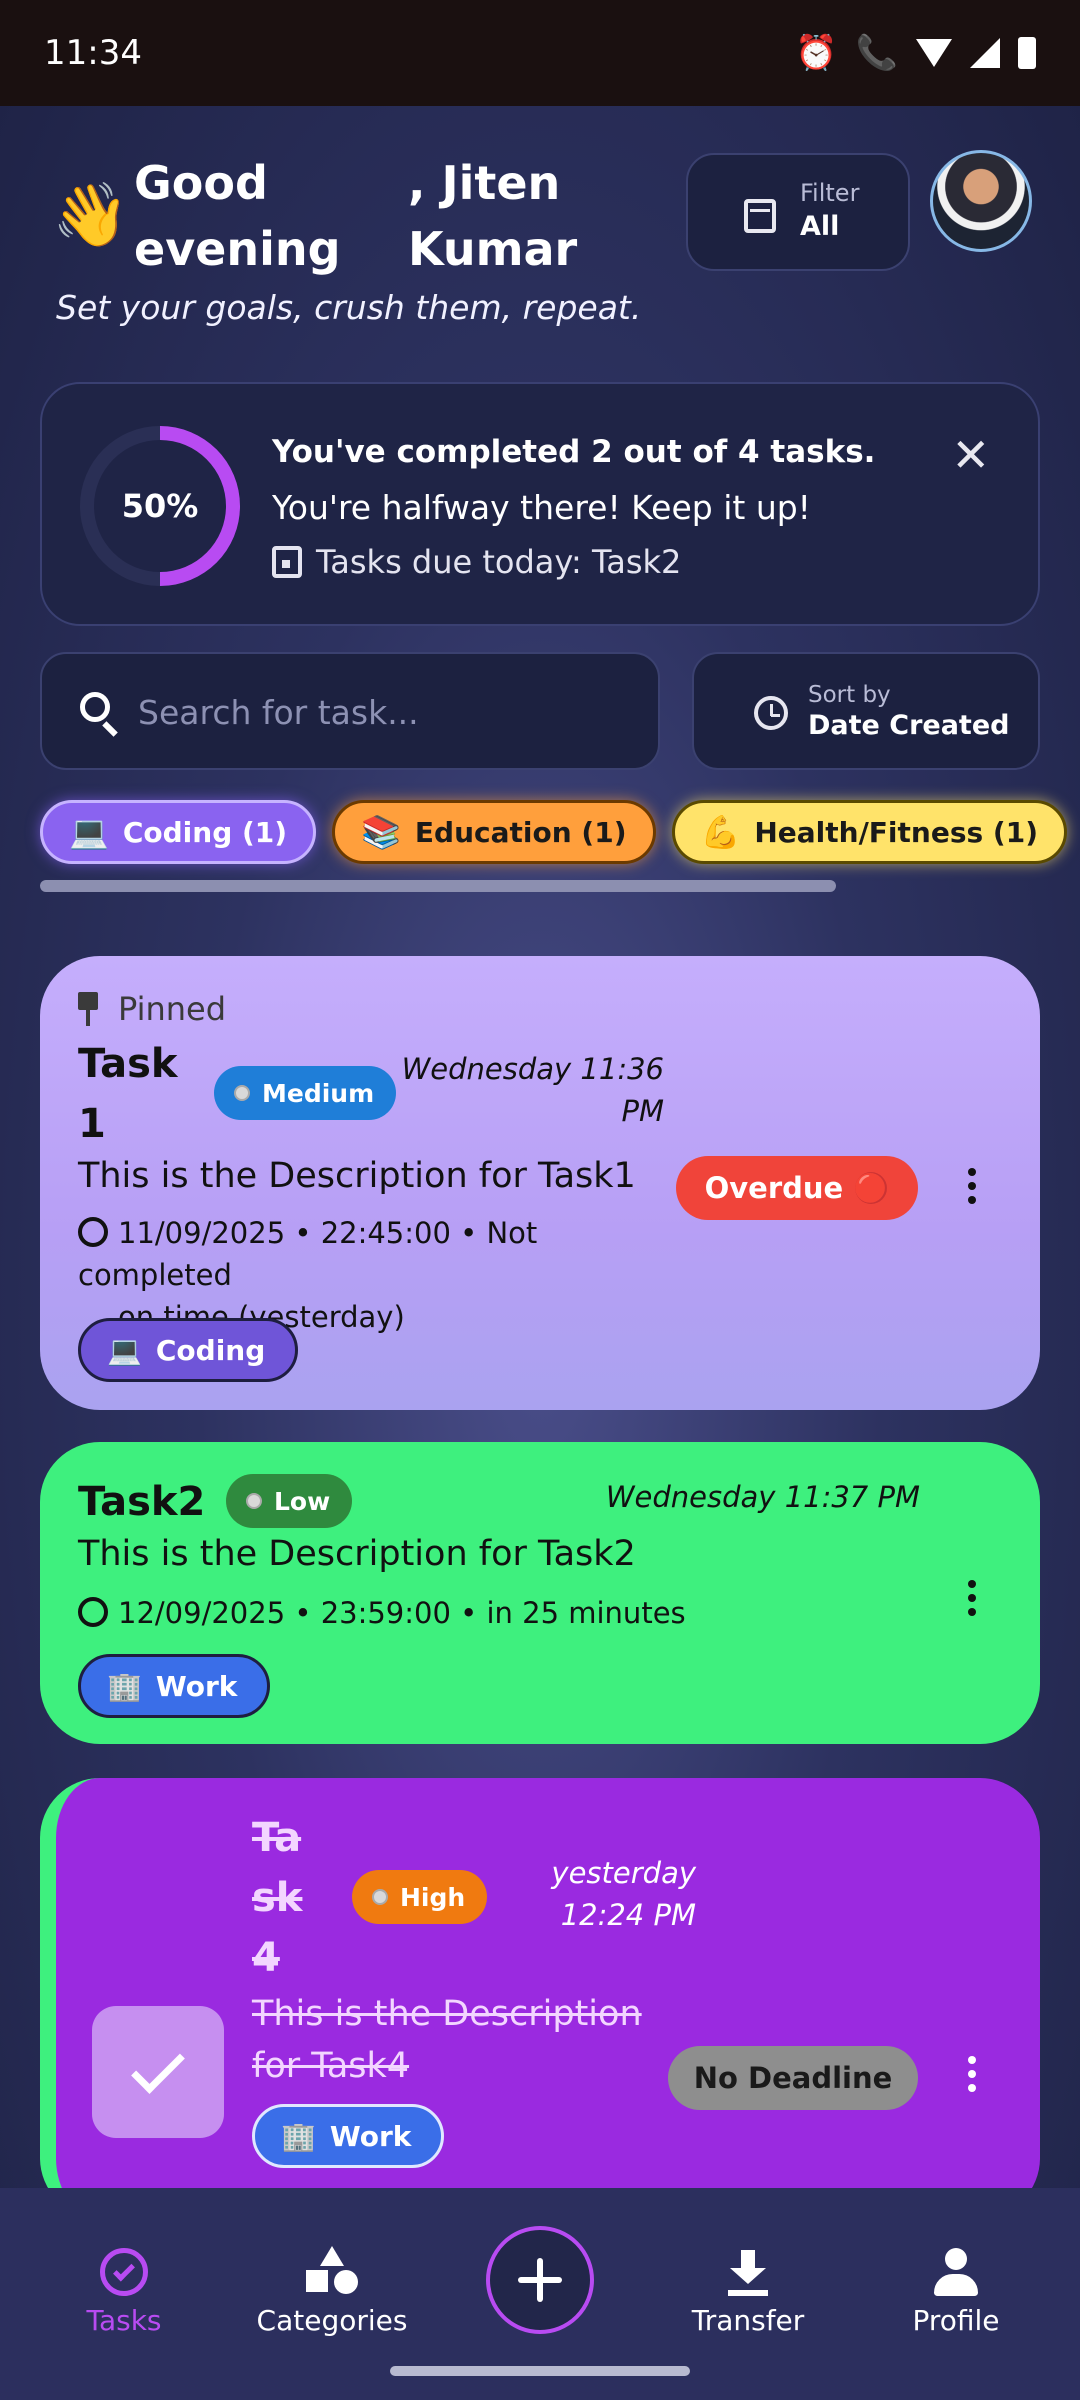 This screenshot has width=1080, height=2400. Describe the element at coordinates (830, 193) in the screenshot. I see `filter-label: Filter` at that location.